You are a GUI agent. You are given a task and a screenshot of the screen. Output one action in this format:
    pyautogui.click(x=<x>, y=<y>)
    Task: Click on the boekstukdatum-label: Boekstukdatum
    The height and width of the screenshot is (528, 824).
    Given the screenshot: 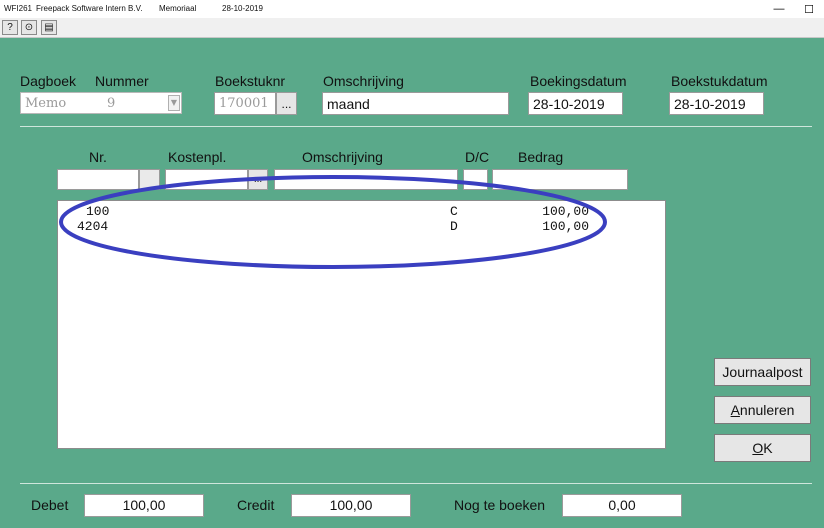 What is the action you would take?
    pyautogui.click(x=719, y=81)
    